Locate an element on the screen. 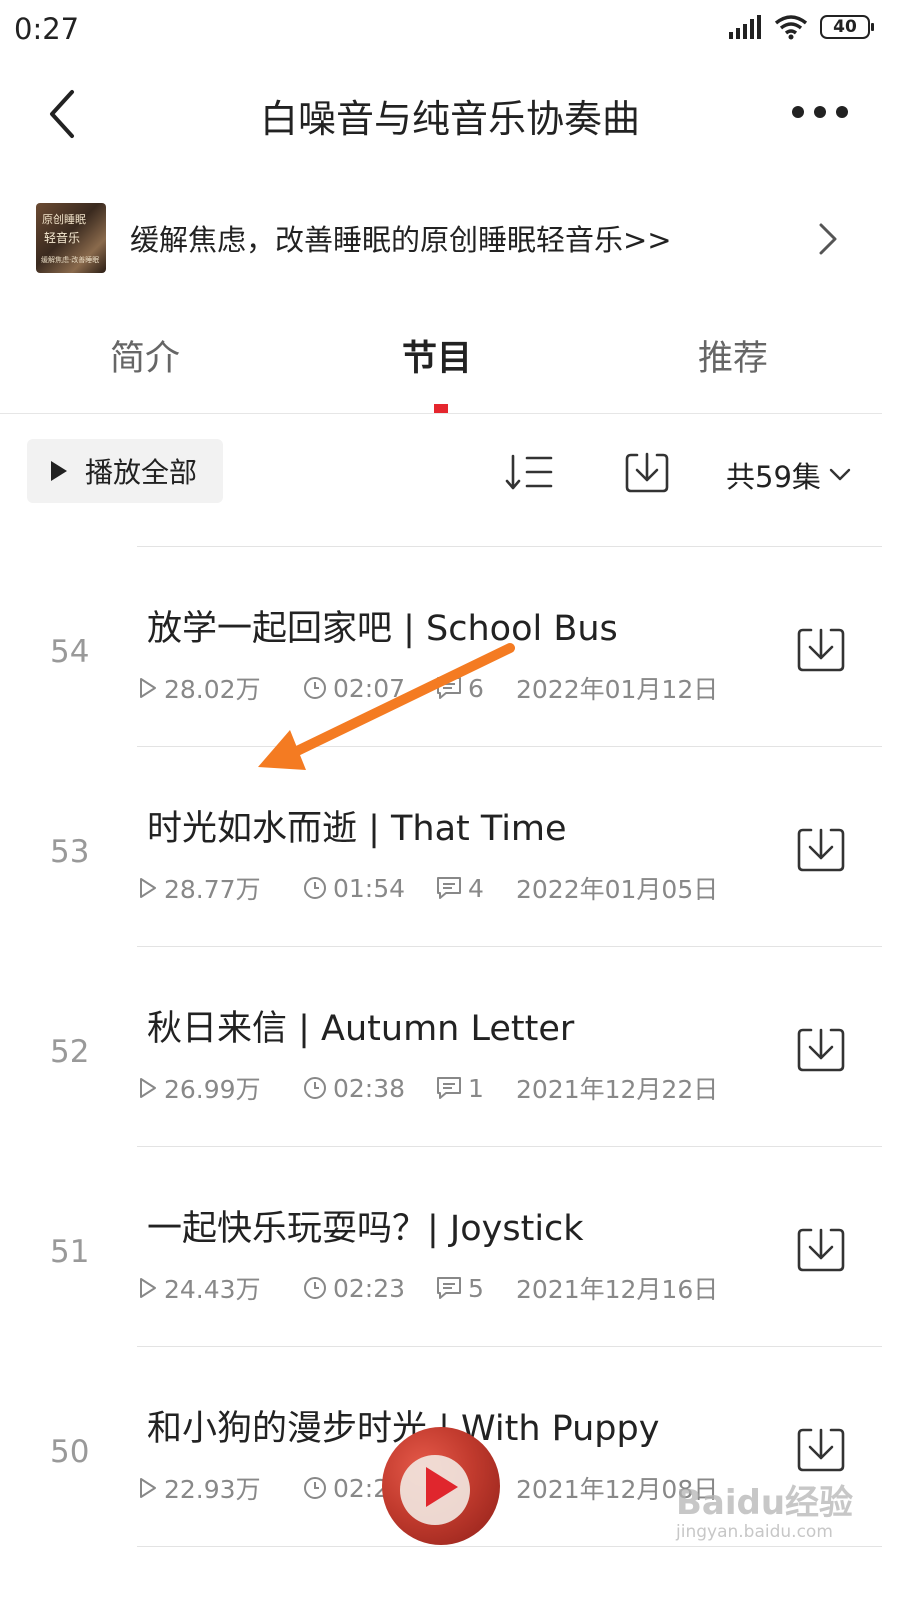 This screenshot has width=900, height=1600. promo-banner: 原创睡眠 轻音乐 缓解焦虑·改善睡眠 缓解焦虑，改善睡眠的原创睡眠轻音乐>> is located at coordinates (445, 240).